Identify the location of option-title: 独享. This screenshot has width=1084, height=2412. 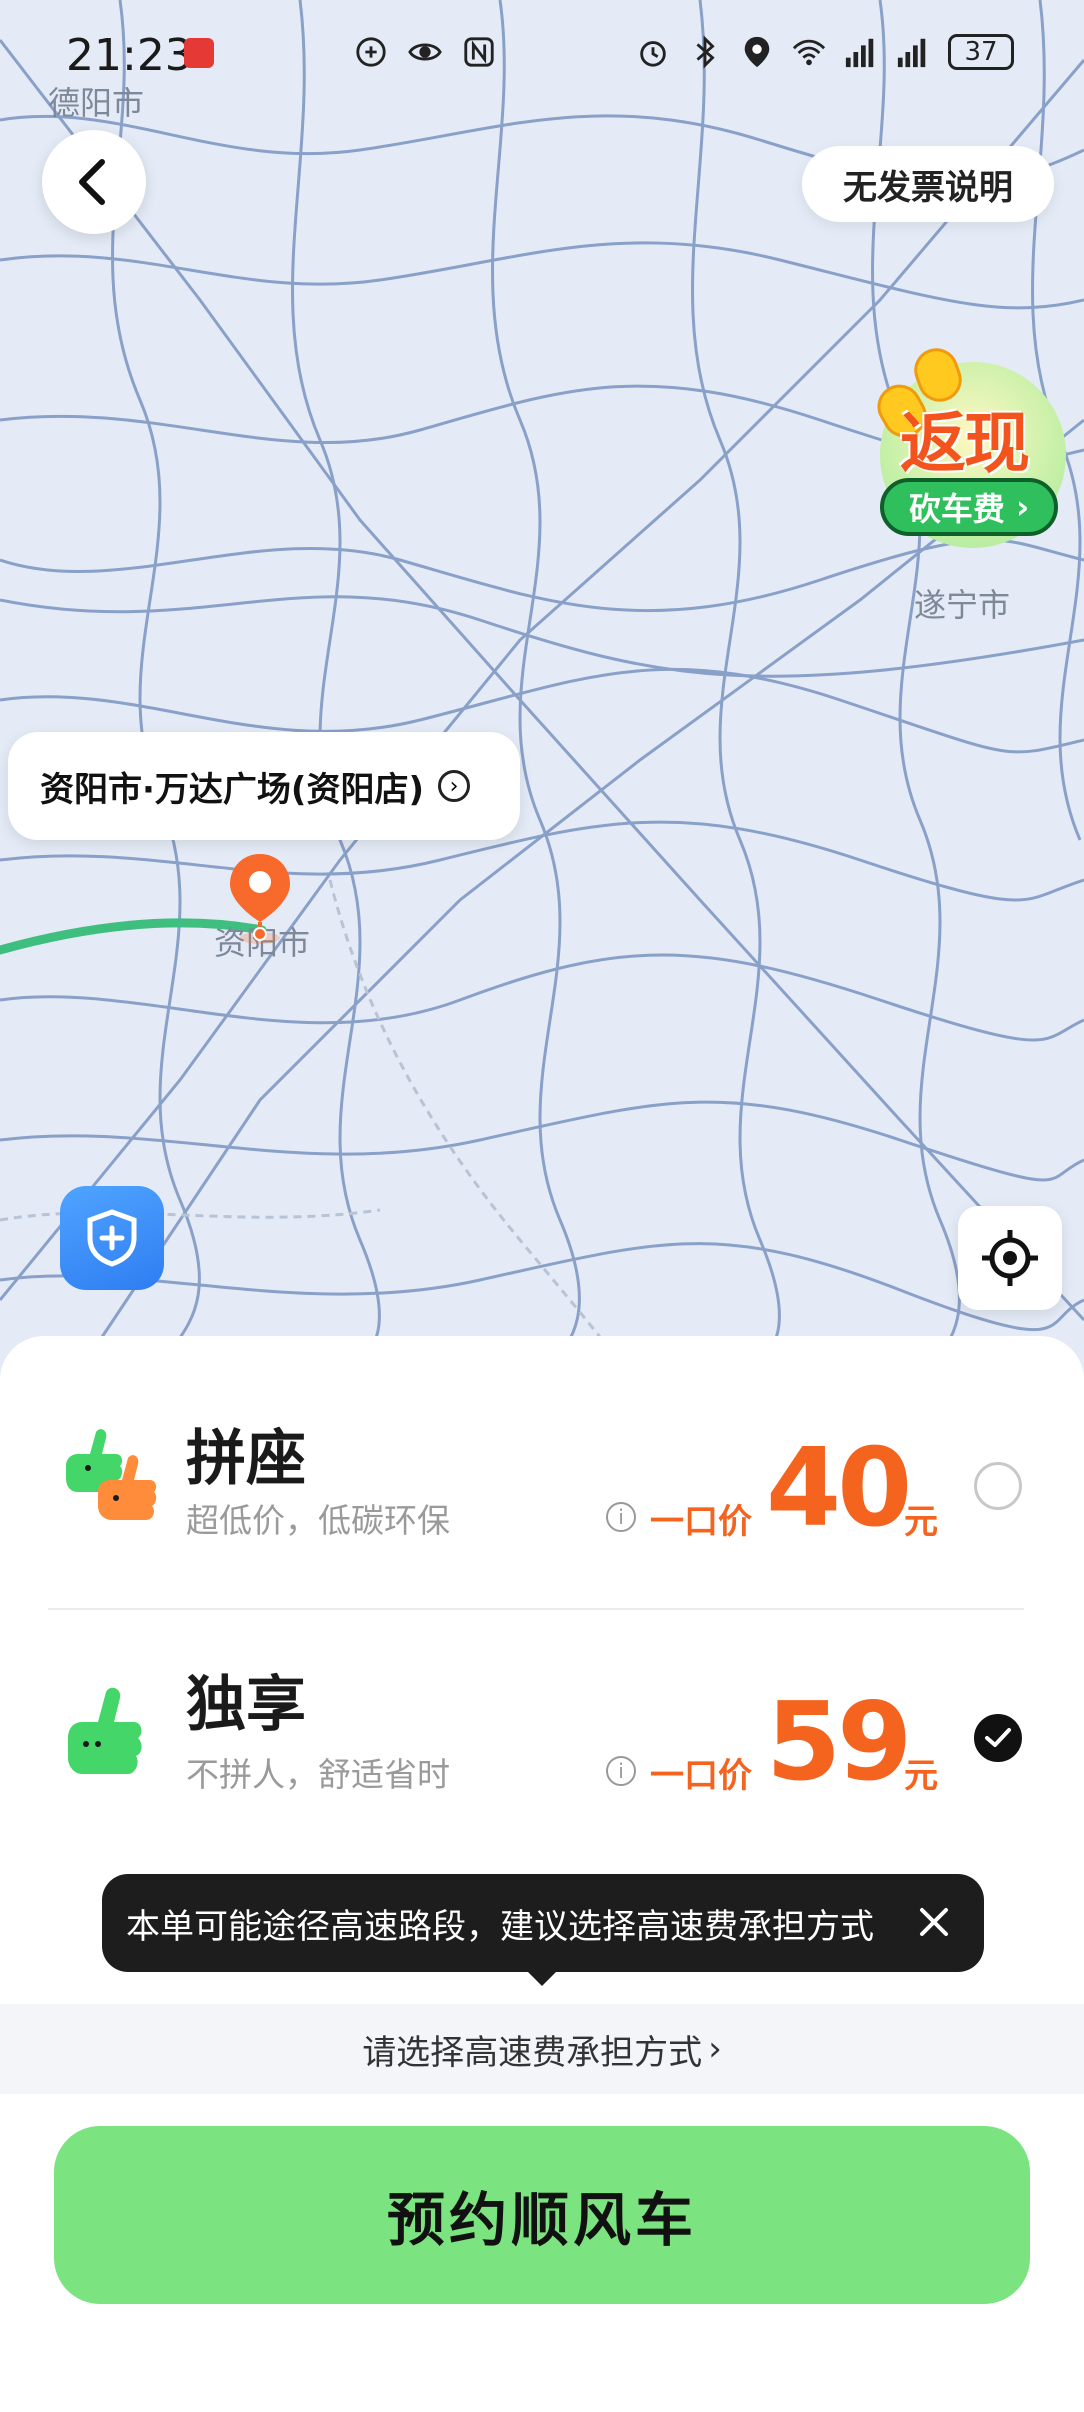
(246, 1705).